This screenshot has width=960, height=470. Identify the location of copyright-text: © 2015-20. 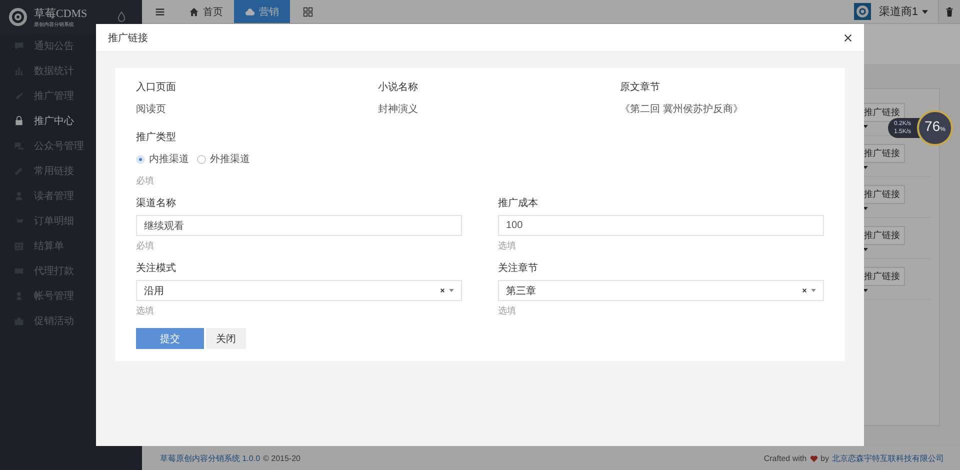
(281, 458).